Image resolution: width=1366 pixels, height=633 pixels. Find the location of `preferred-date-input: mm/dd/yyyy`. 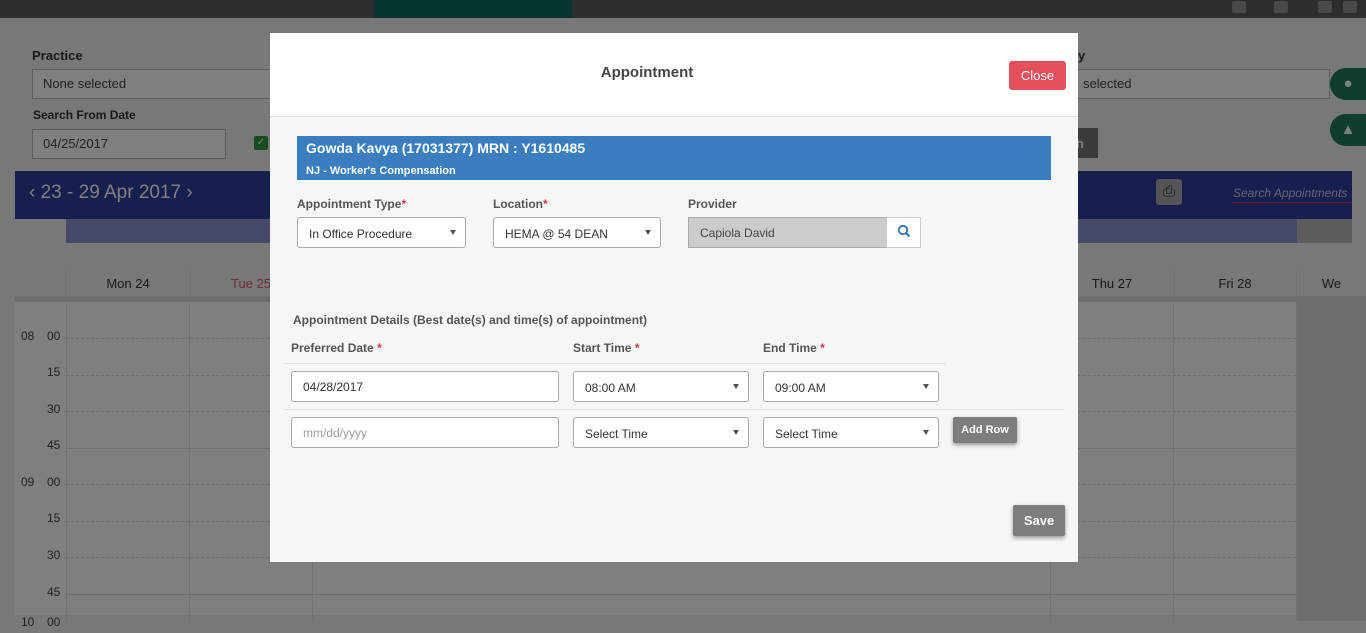

preferred-date-input: mm/dd/yyyy is located at coordinates (425, 432).